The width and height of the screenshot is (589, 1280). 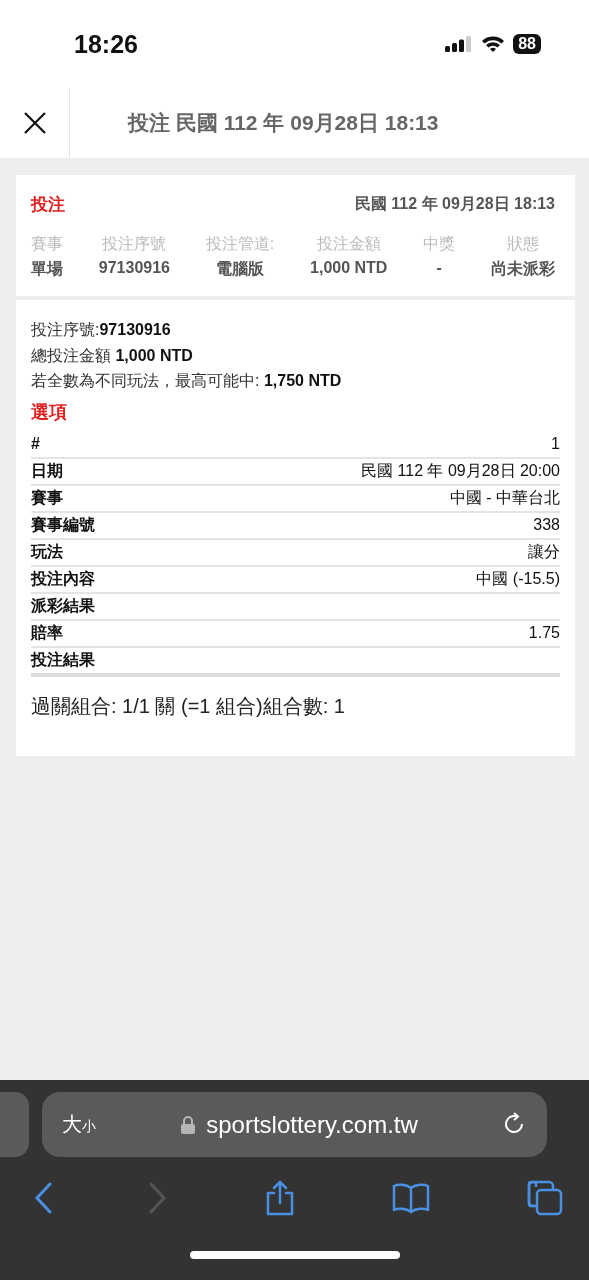 What do you see at coordinates (545, 1198) in the screenshot?
I see `tabs-icon` at bounding box center [545, 1198].